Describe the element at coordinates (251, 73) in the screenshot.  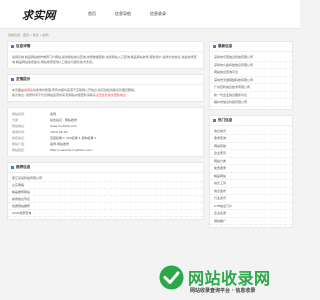
I see `list-item: 网站信息查询平台` at that location.